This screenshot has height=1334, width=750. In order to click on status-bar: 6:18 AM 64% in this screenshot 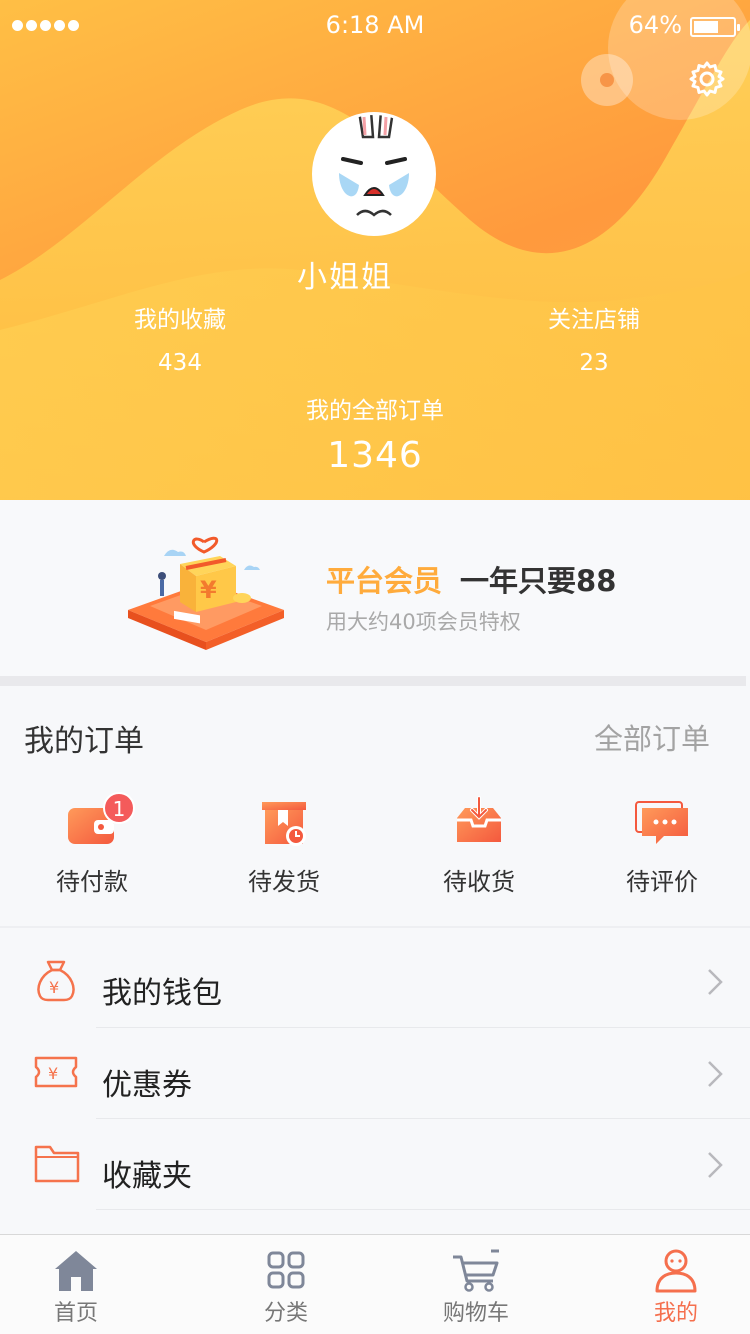, I will do `click(375, 27)`.